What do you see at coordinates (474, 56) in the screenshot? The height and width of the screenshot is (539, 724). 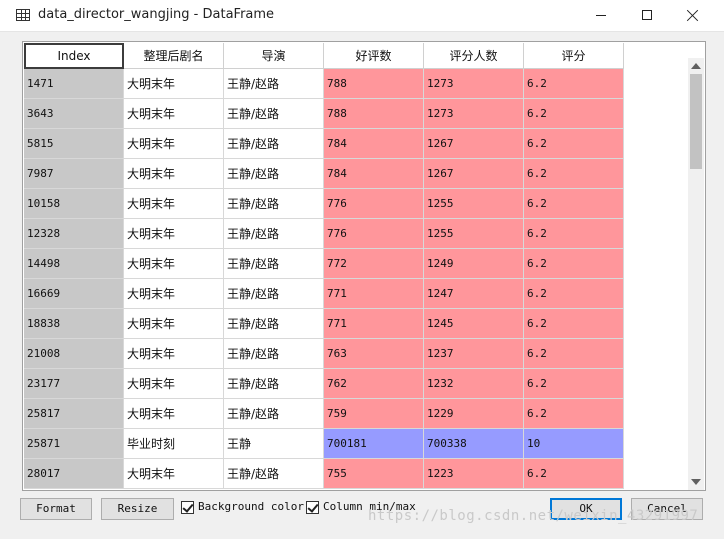 I see `count-column-header: 评分人数` at bounding box center [474, 56].